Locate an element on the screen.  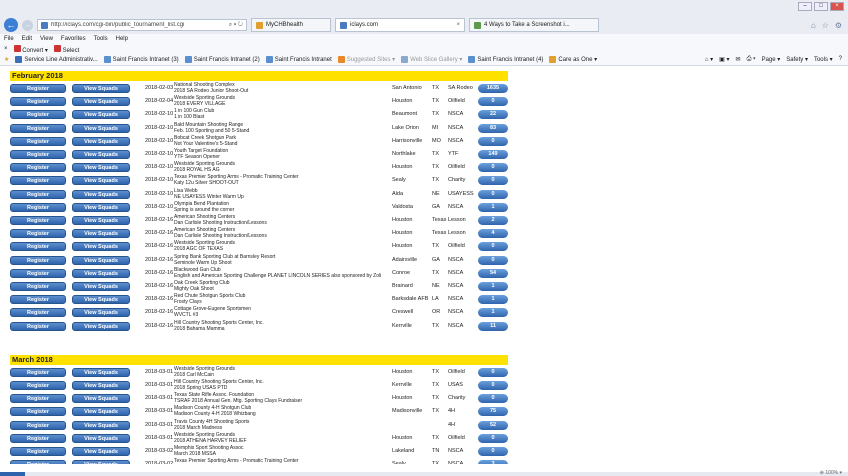
menu-file: File is located at coordinates (9, 39).